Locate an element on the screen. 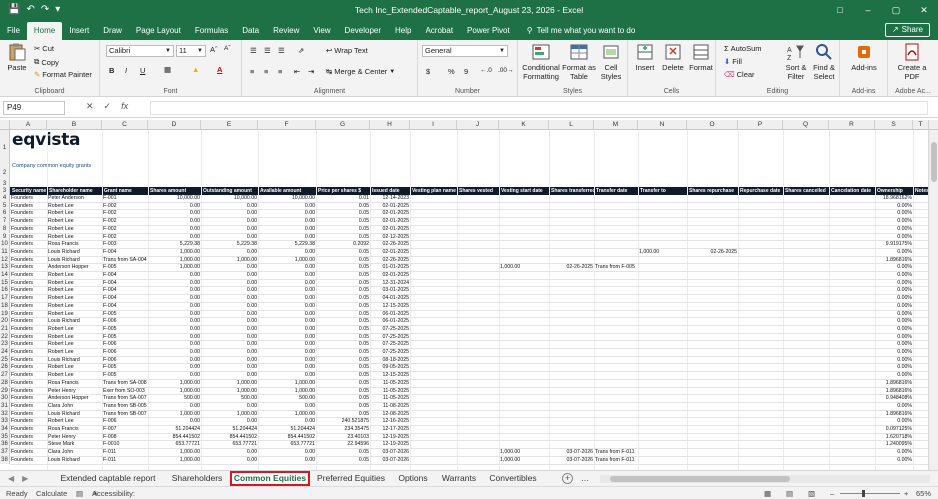  table-cell: F-006 is located at coordinates (125, 422).